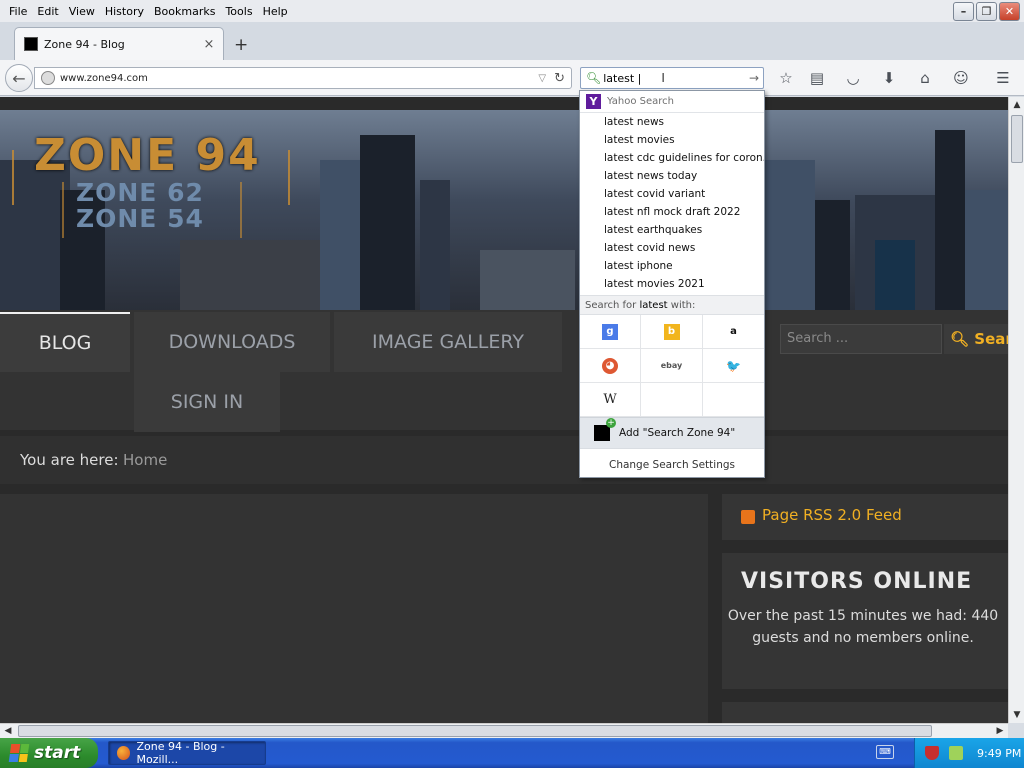  Describe the element at coordinates (932, 753) in the screenshot. I see `security-shield-icon` at that location.